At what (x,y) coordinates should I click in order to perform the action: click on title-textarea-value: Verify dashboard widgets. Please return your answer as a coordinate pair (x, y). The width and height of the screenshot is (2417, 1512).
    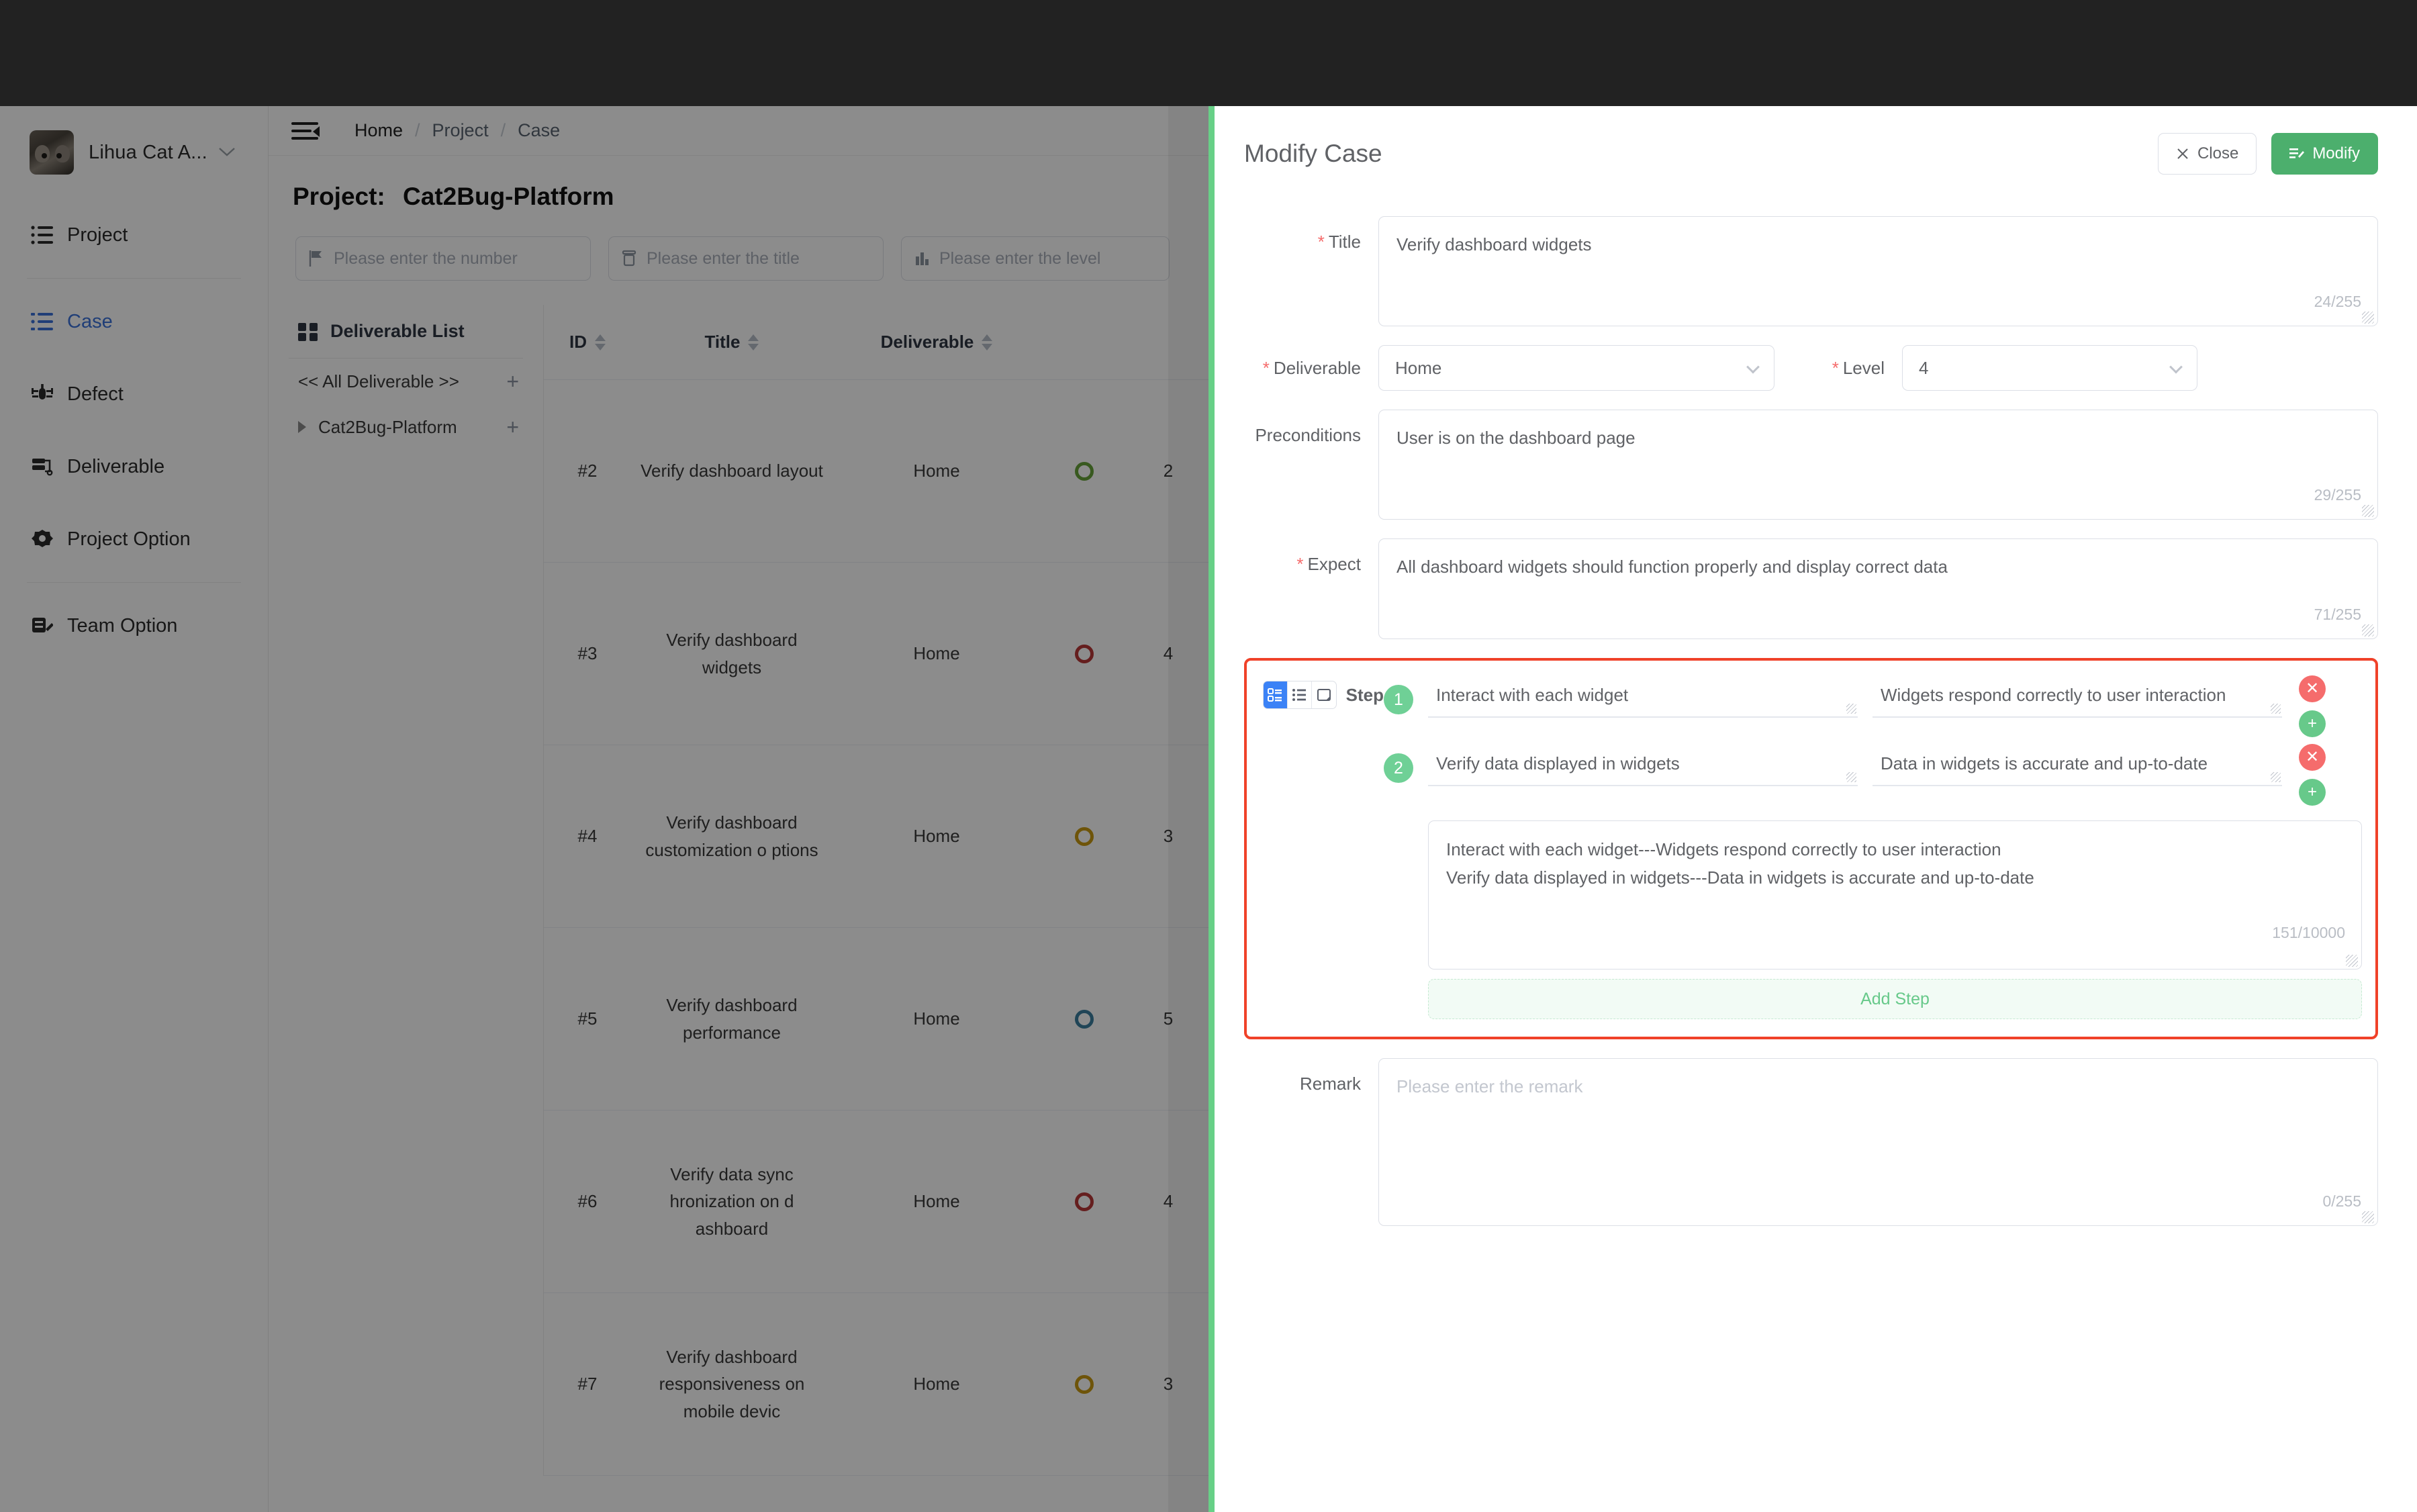
    Looking at the image, I should click on (1494, 244).